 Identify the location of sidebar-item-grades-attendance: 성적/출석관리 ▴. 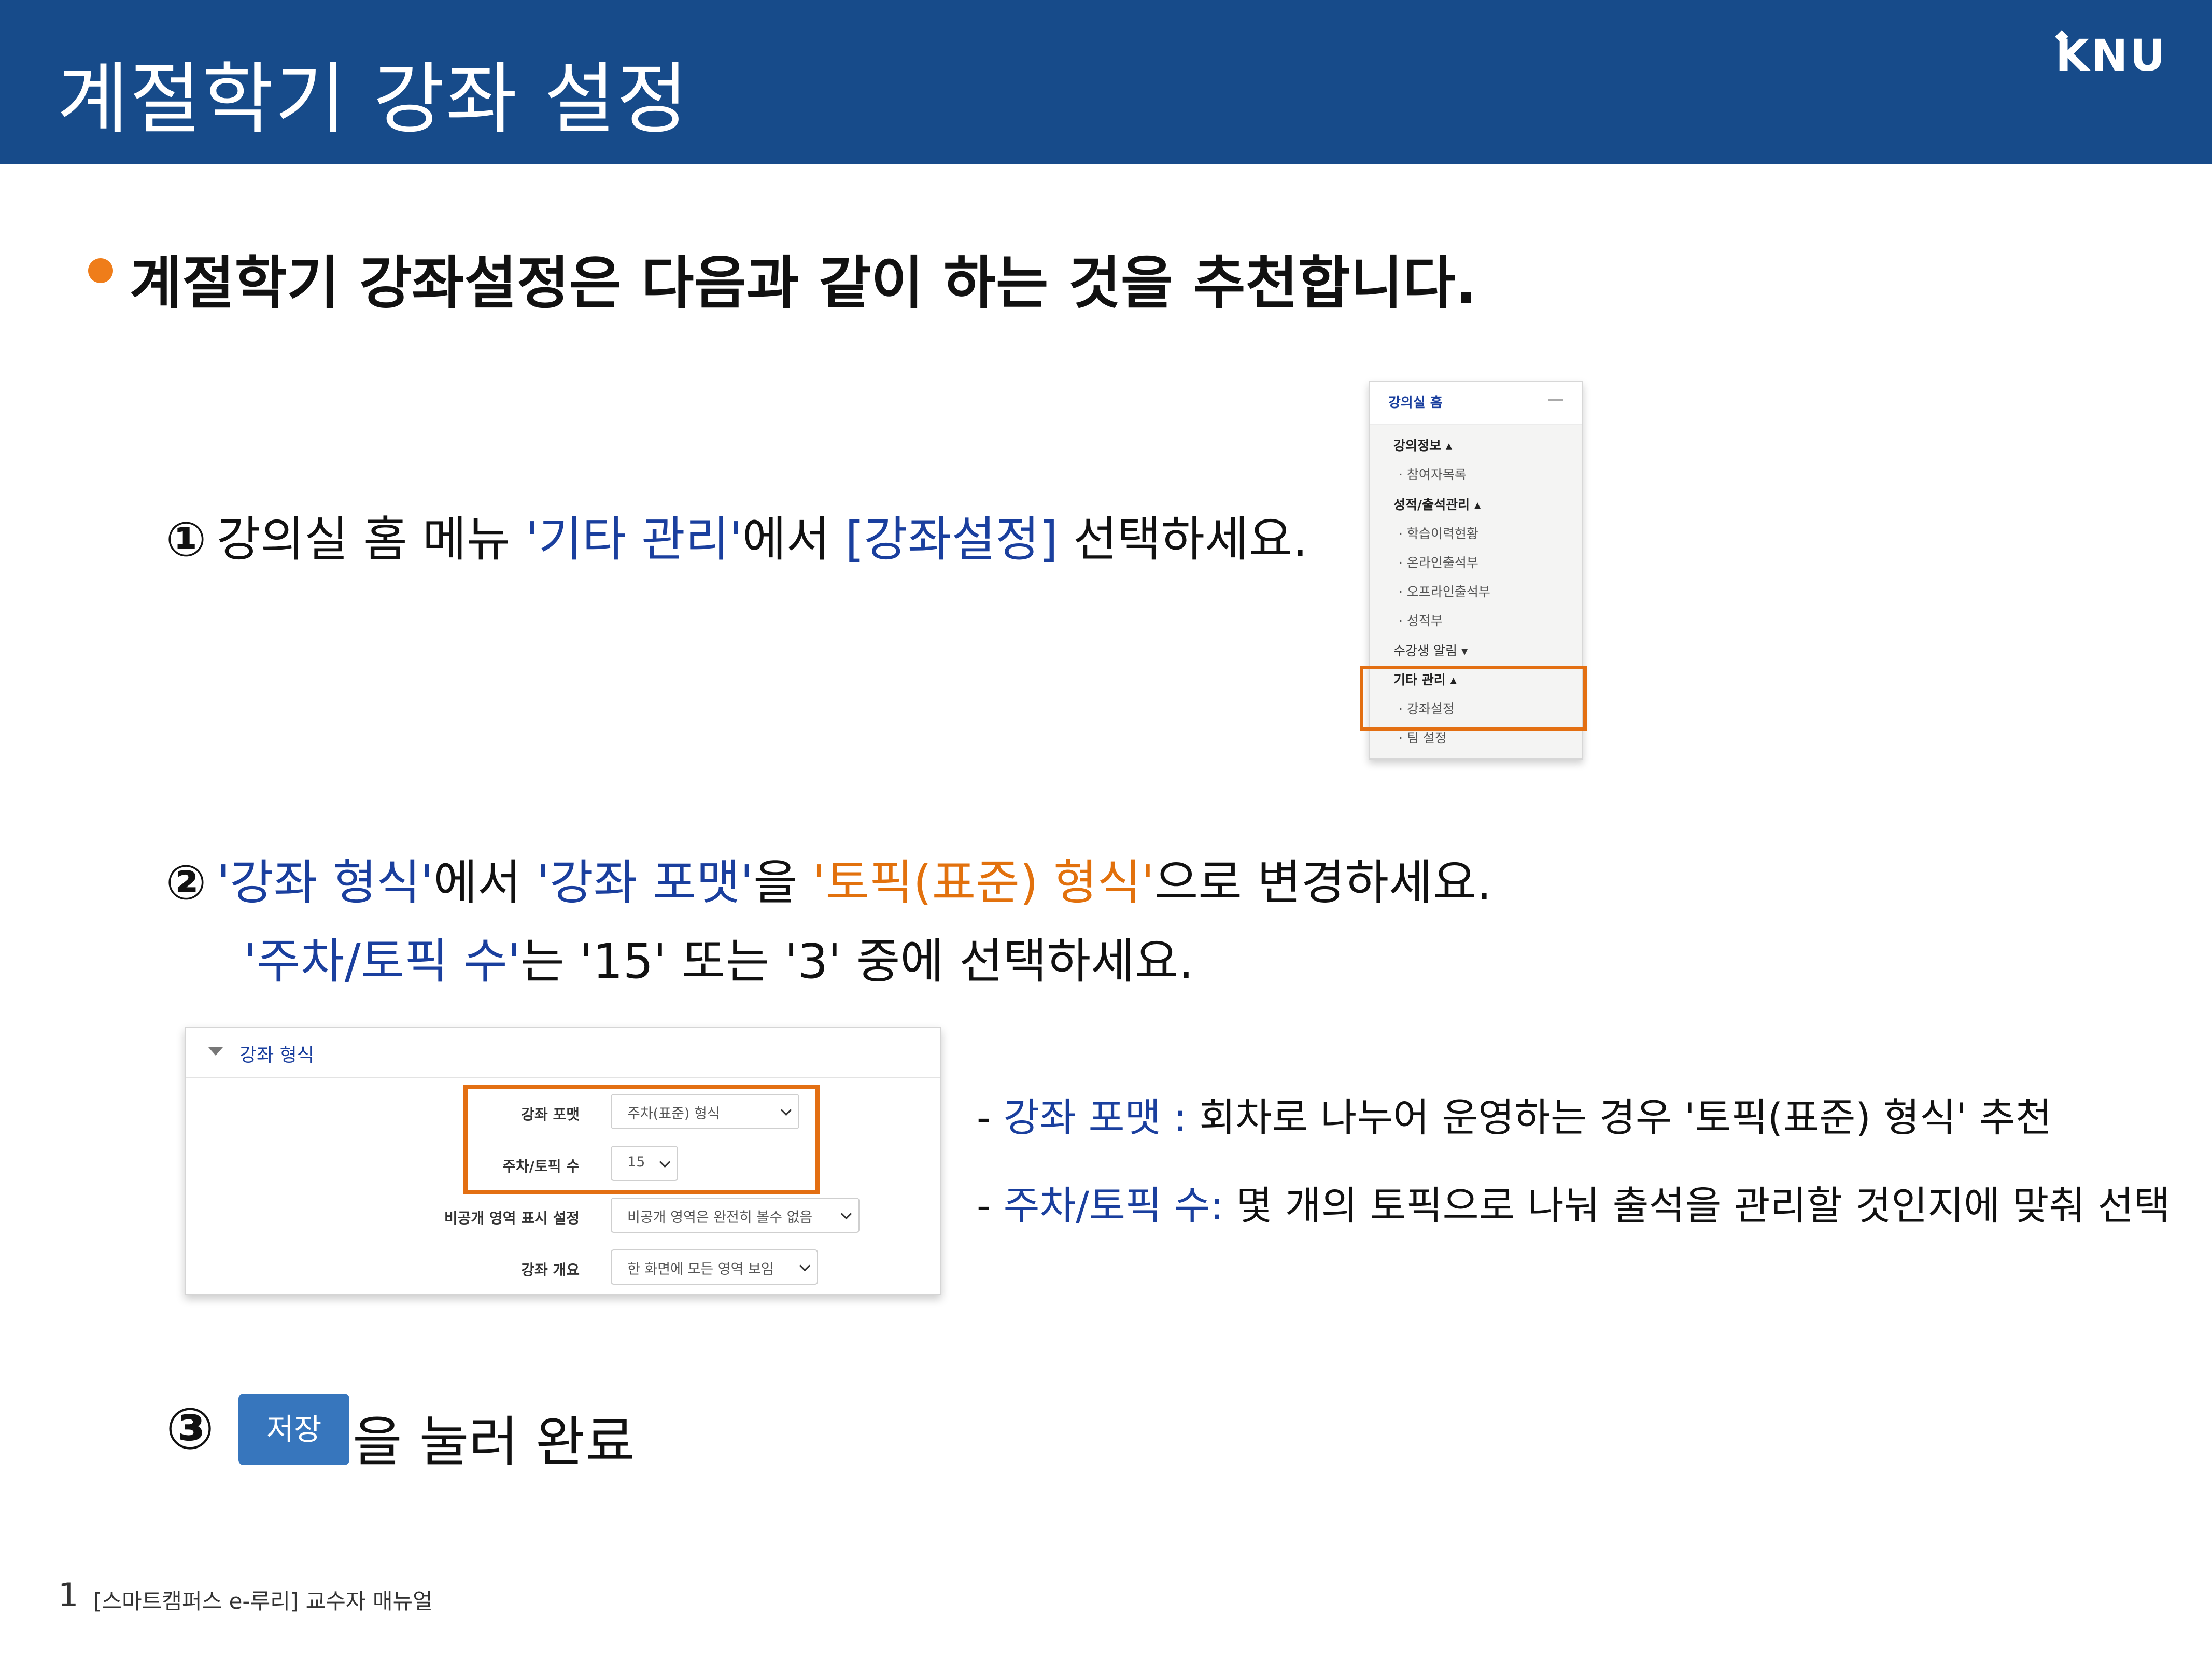
(1437, 504).